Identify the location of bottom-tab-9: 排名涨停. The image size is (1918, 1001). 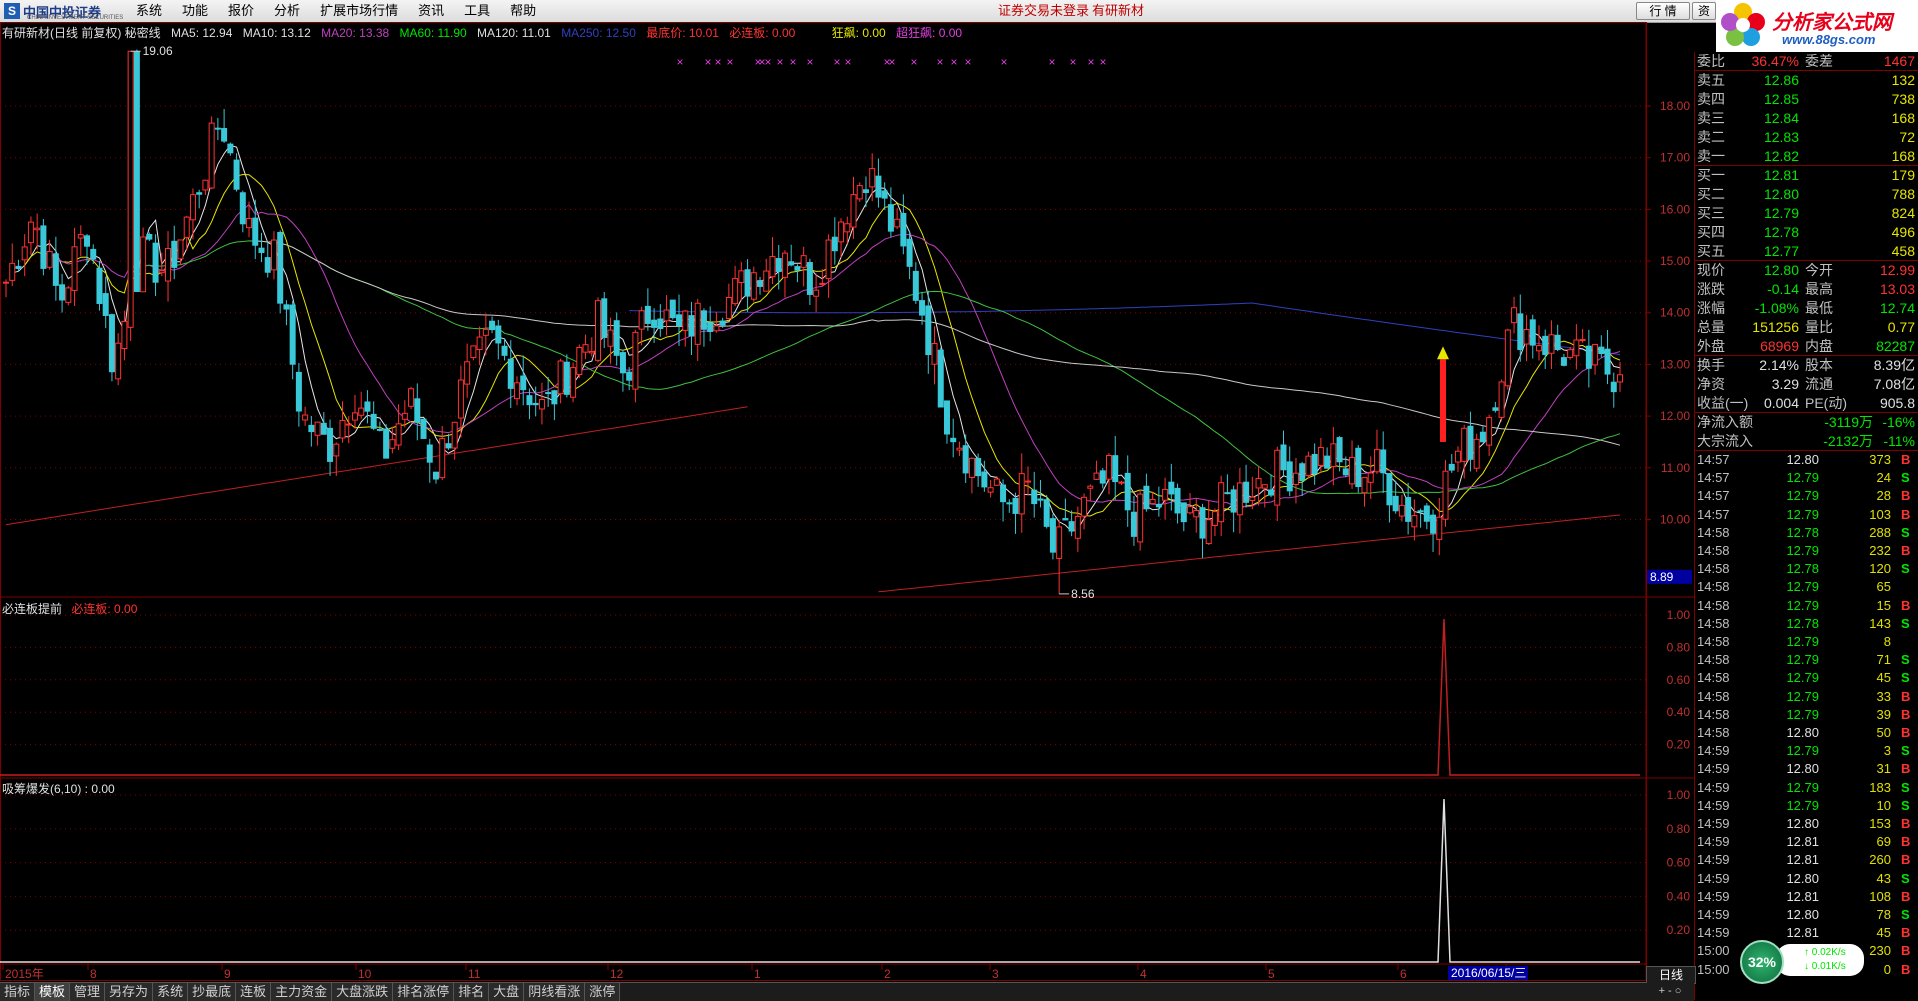
(424, 992).